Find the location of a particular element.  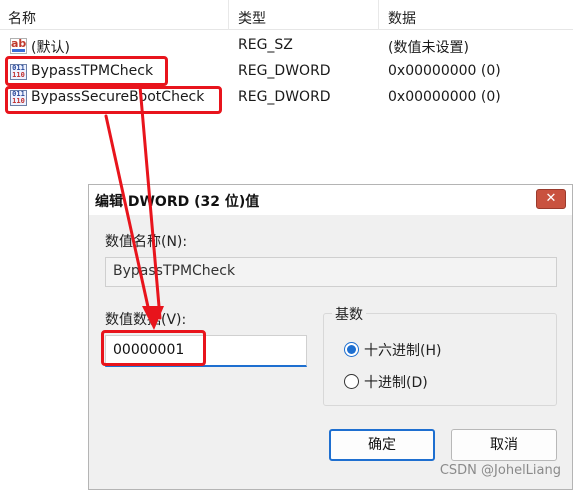

base-group-label: 基数 is located at coordinates (349, 314).